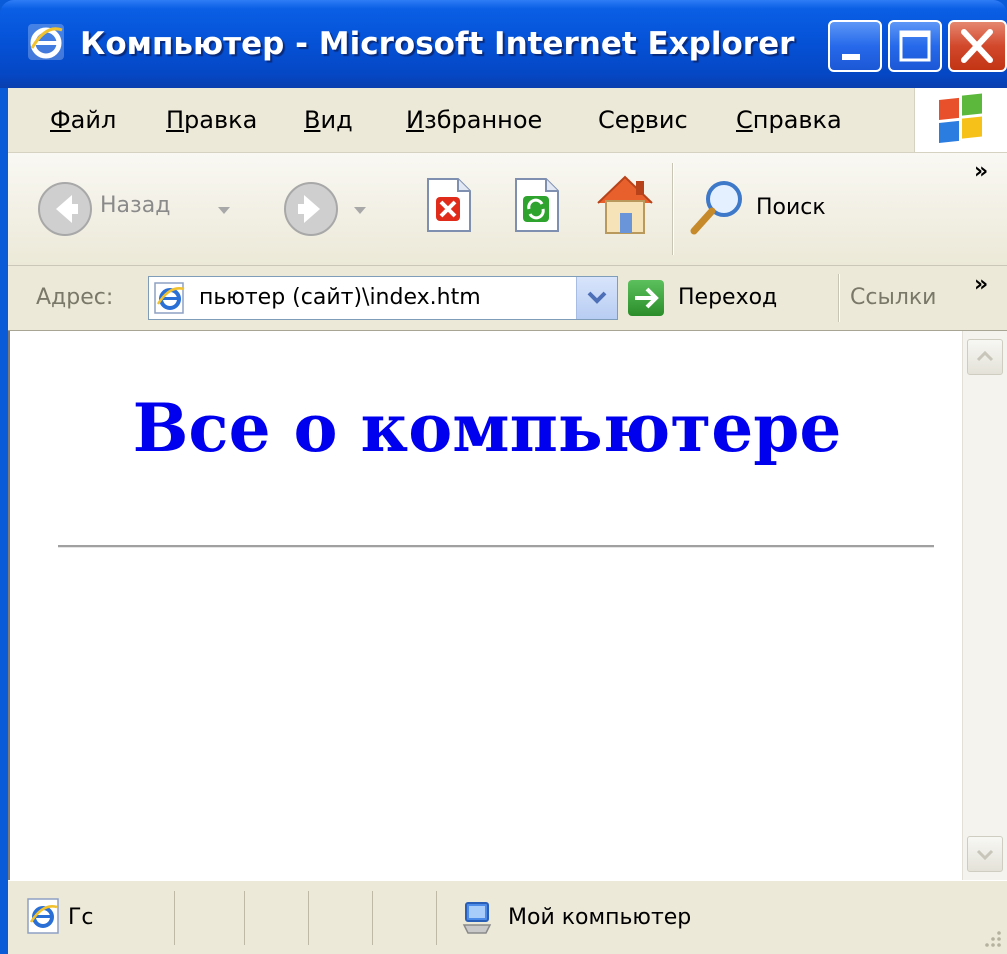 The width and height of the screenshot is (1007, 954). I want to click on menu-help: Справка, so click(789, 120).